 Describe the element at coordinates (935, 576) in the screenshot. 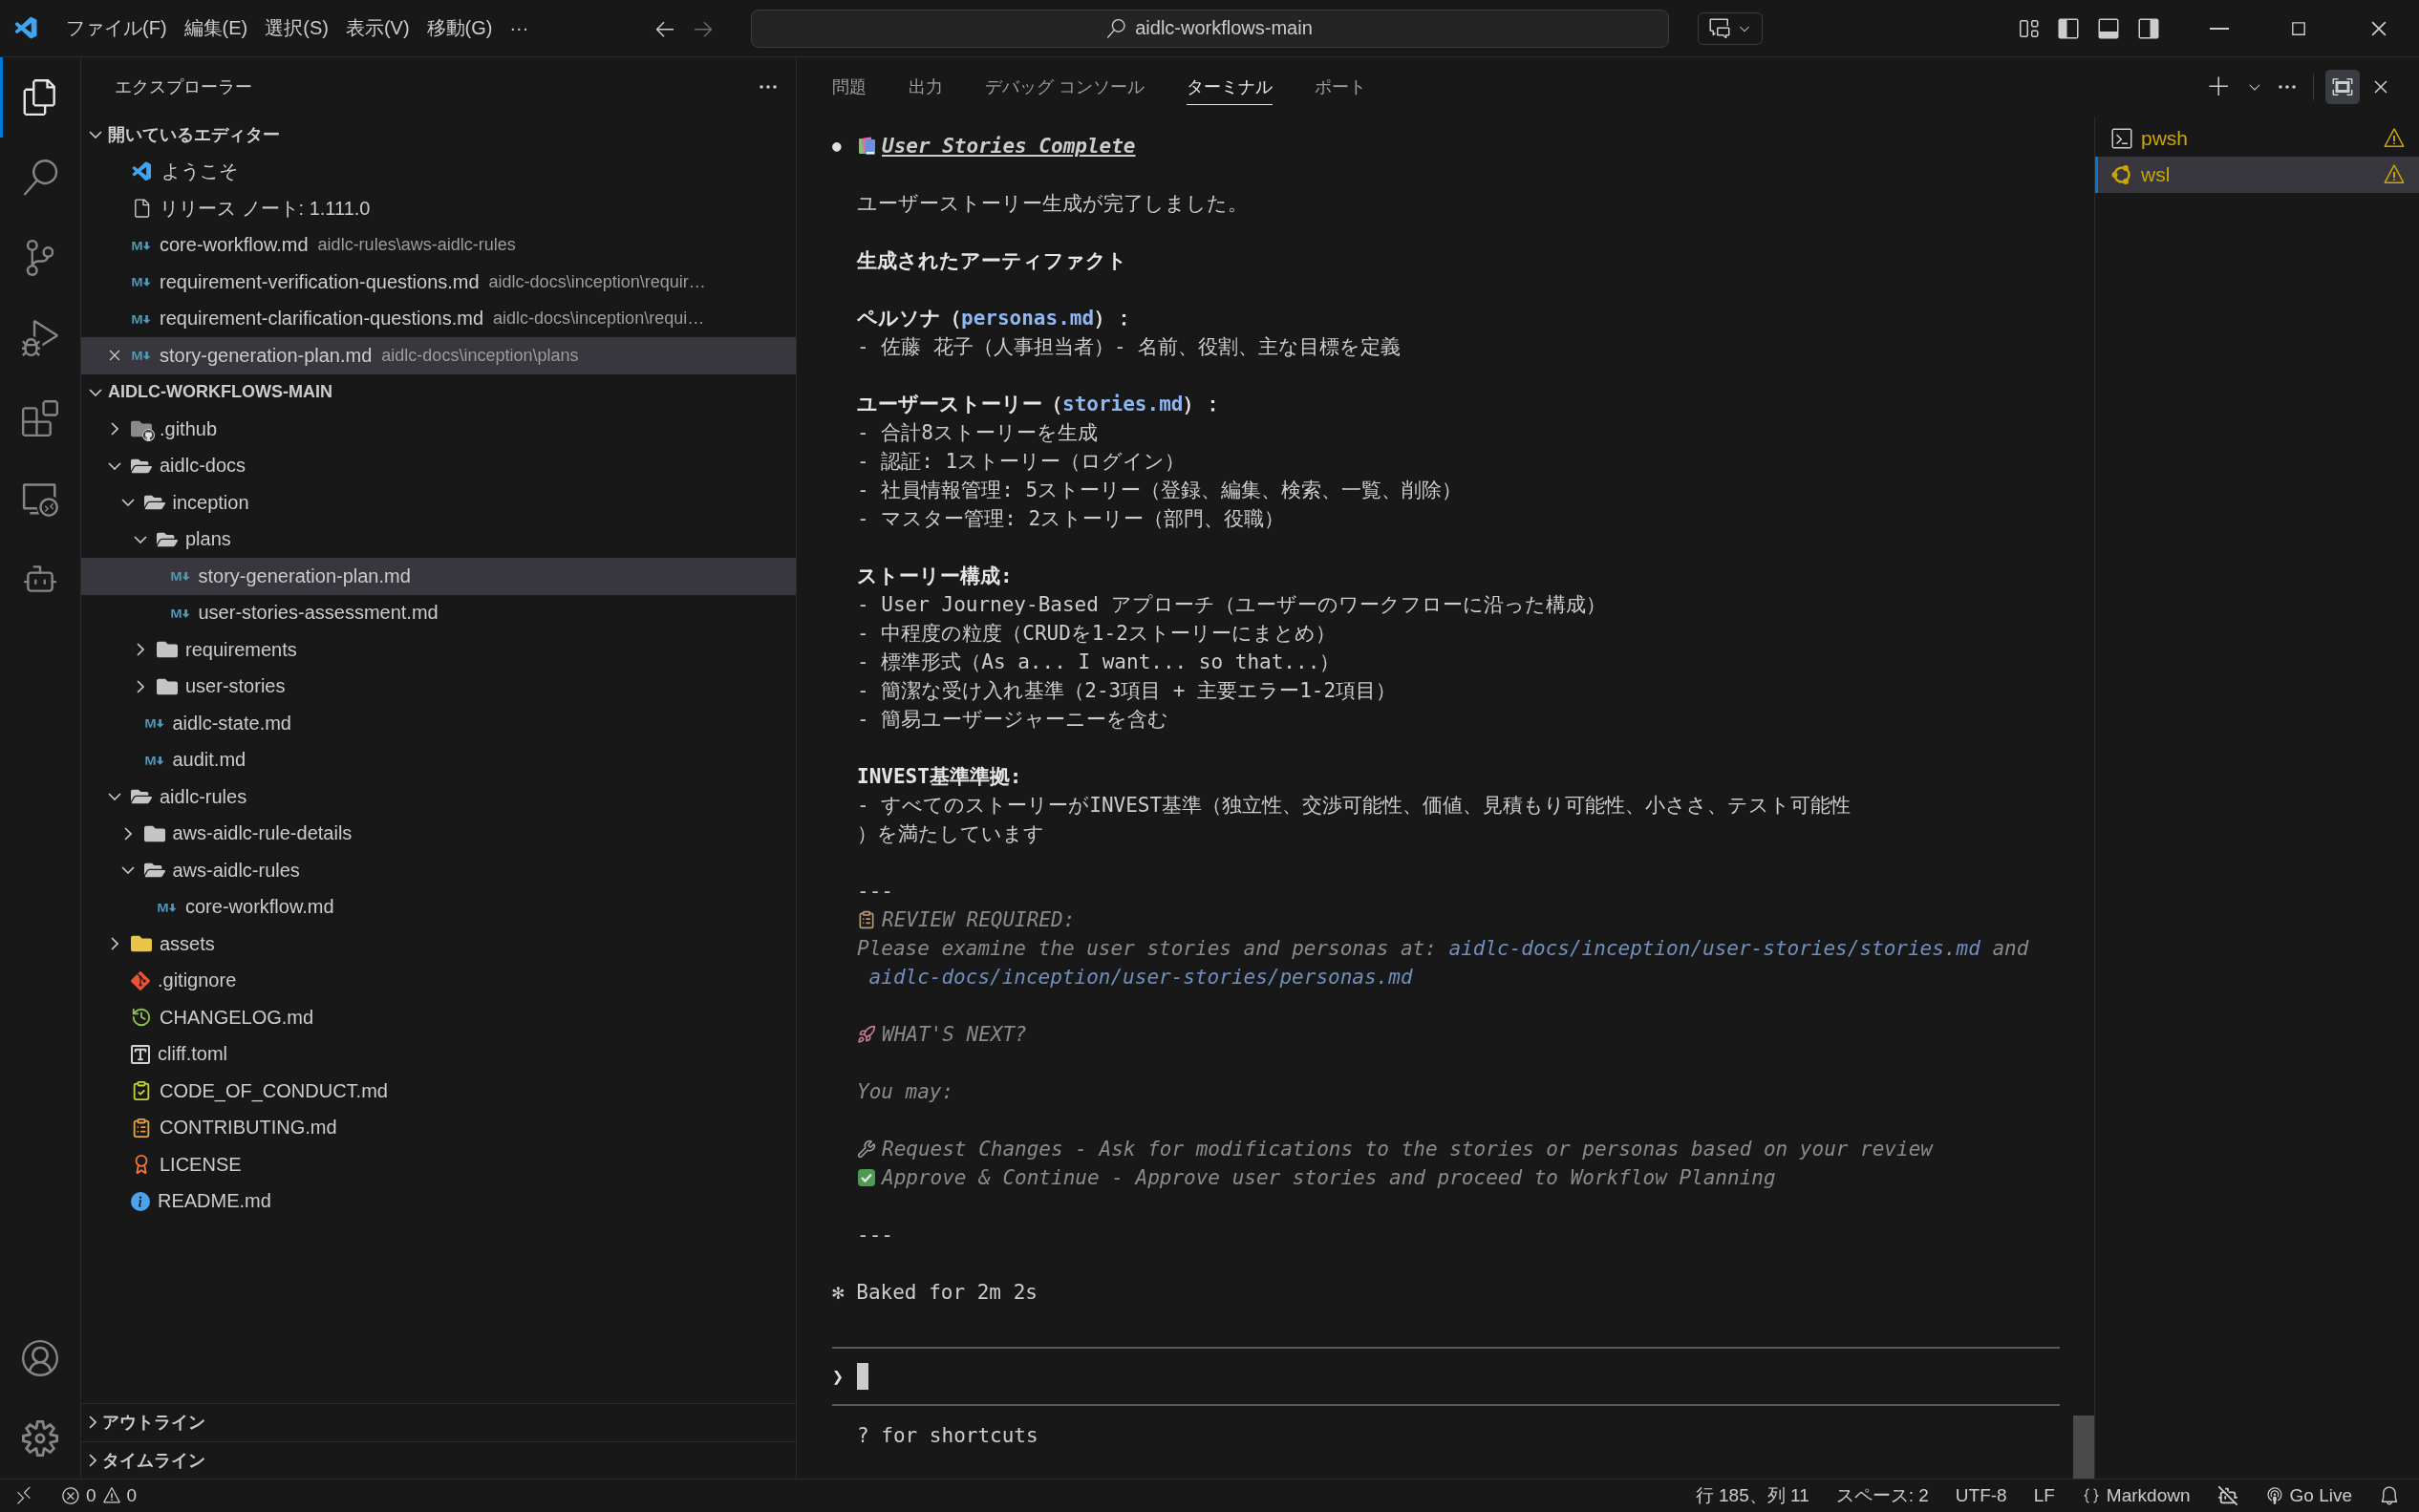

I see `terminal-line: ストーリー構成:` at that location.